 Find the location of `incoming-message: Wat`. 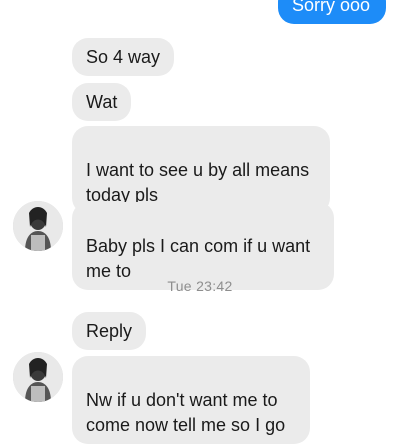

incoming-message: Wat is located at coordinates (102, 102).